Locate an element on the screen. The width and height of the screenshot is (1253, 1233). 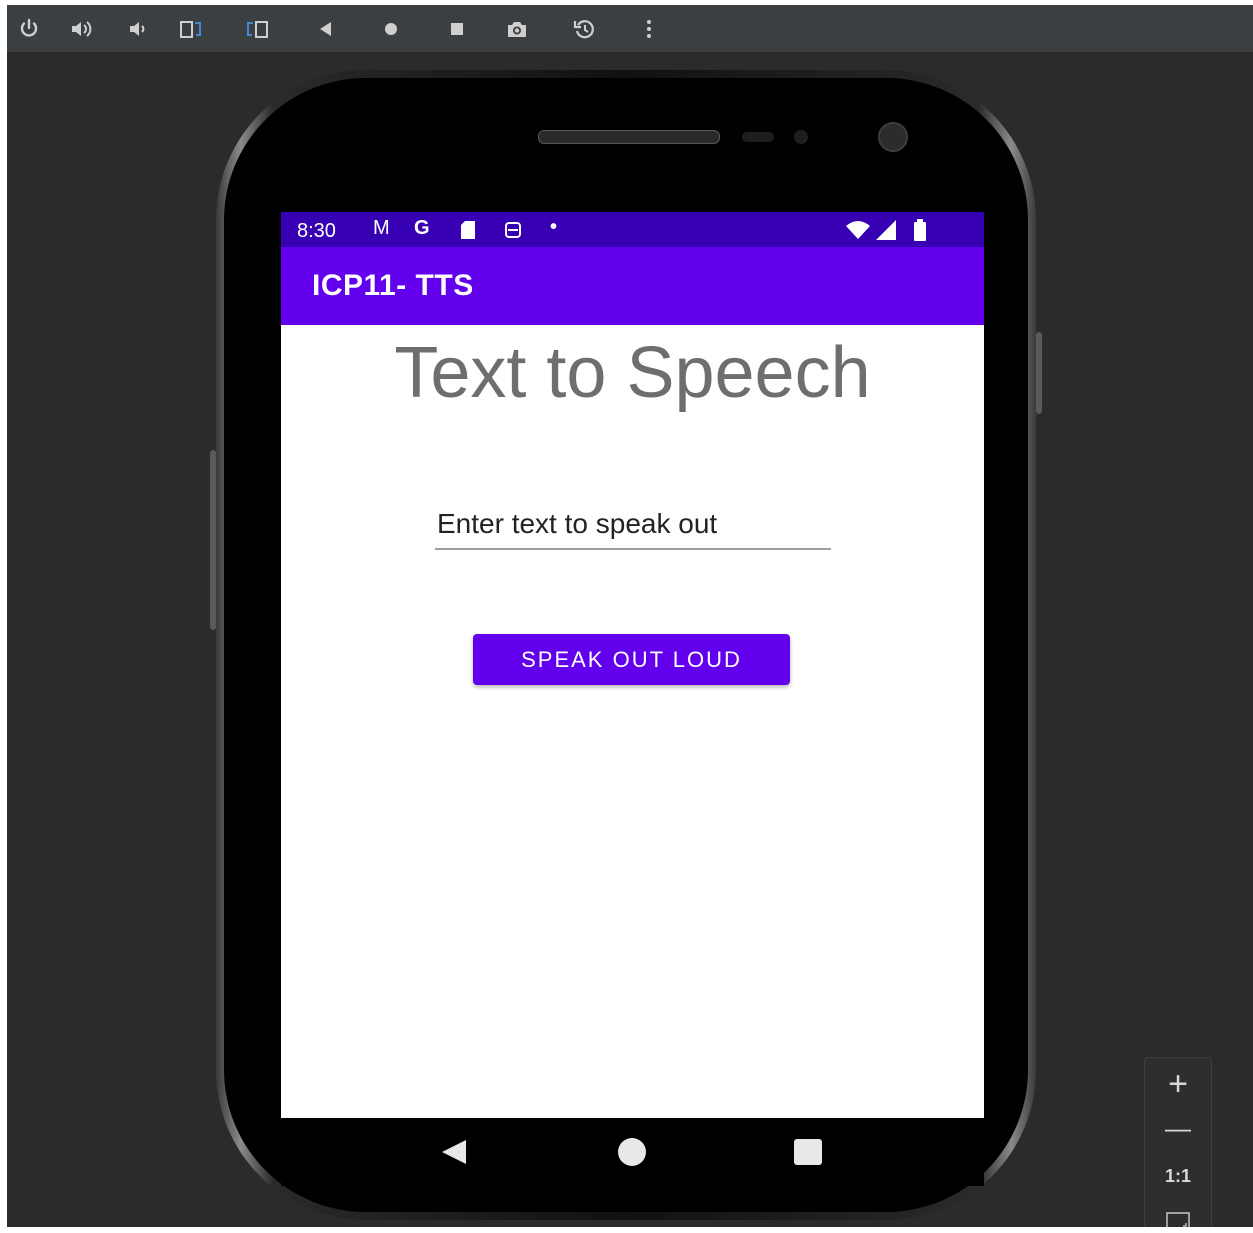
sync-icon is located at coordinates (513, 233).